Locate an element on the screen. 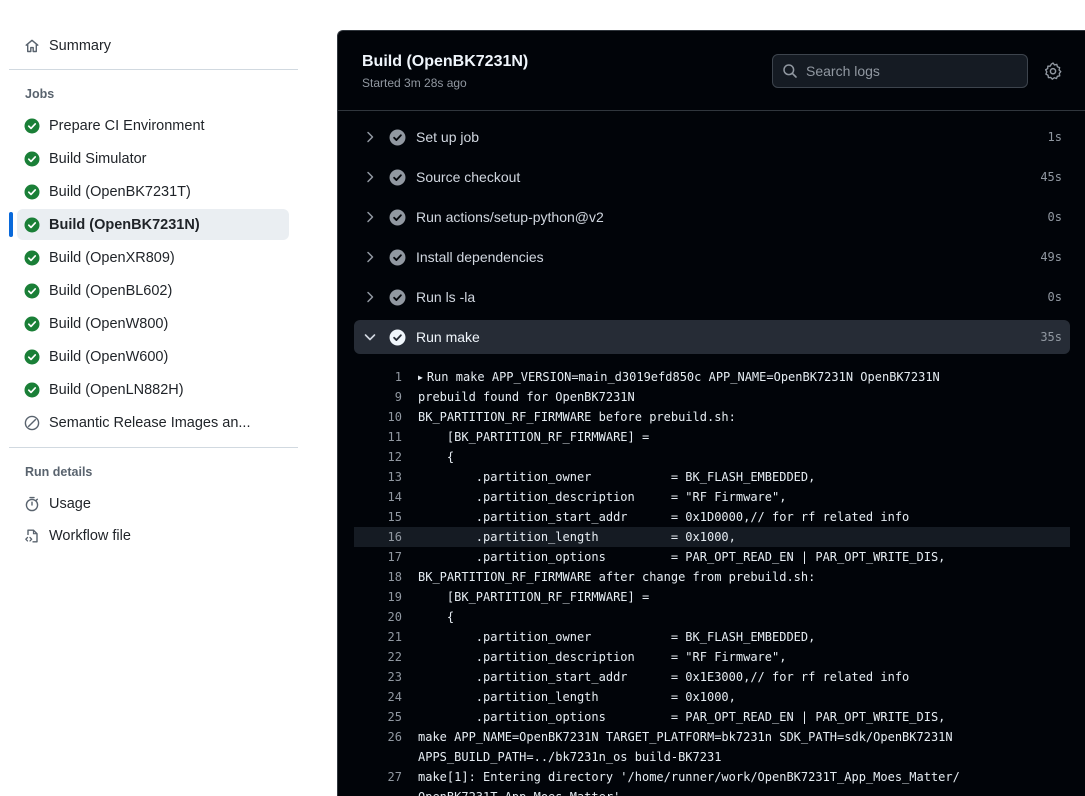 This screenshot has height=796, width=1085. line-number: 25 is located at coordinates (378, 717).